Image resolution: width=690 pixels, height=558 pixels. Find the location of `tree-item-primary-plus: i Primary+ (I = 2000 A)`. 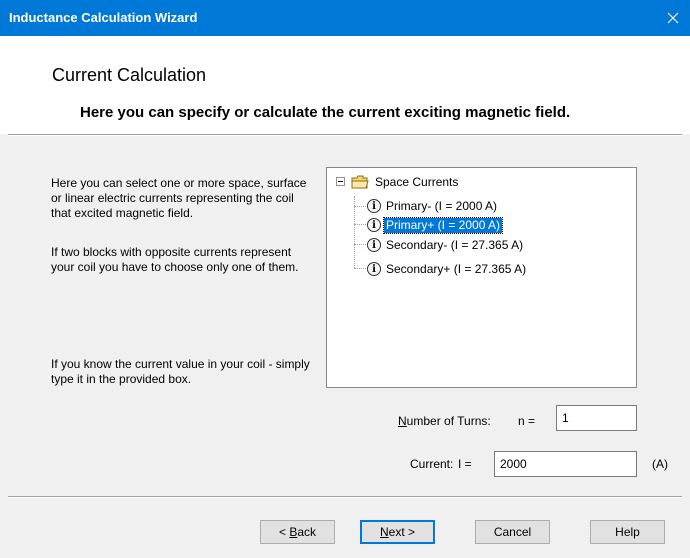

tree-item-primary-plus: i Primary+ (I = 2000 A) is located at coordinates (435, 225).